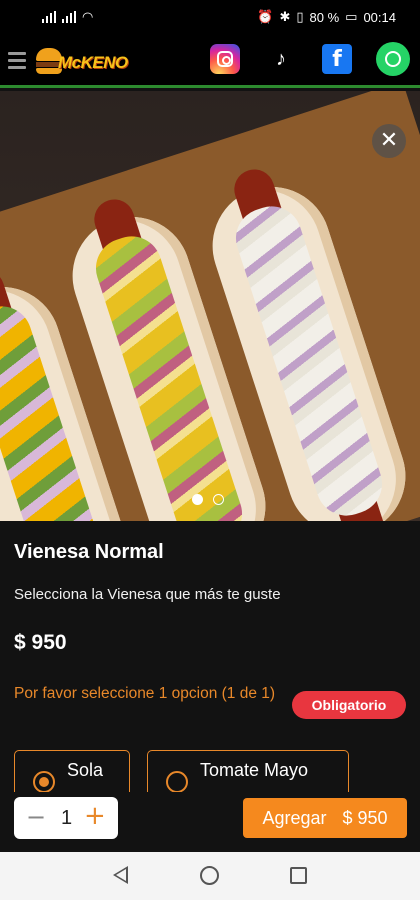 Image resolution: width=420 pixels, height=900 pixels. What do you see at coordinates (389, 141) in the screenshot?
I see `close-icon: ✕` at bounding box center [389, 141].